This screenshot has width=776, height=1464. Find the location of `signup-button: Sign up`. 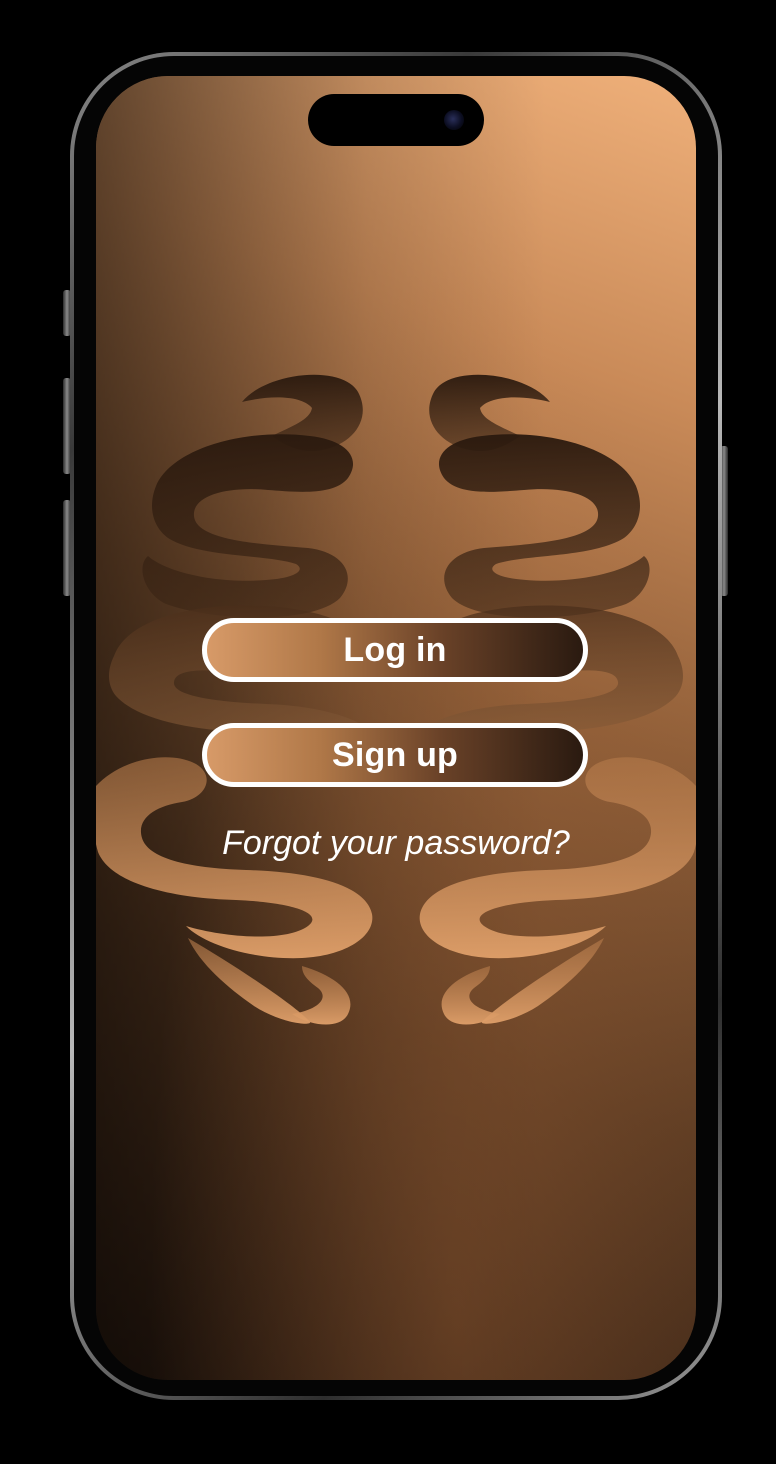

signup-button: Sign up is located at coordinates (395, 755).